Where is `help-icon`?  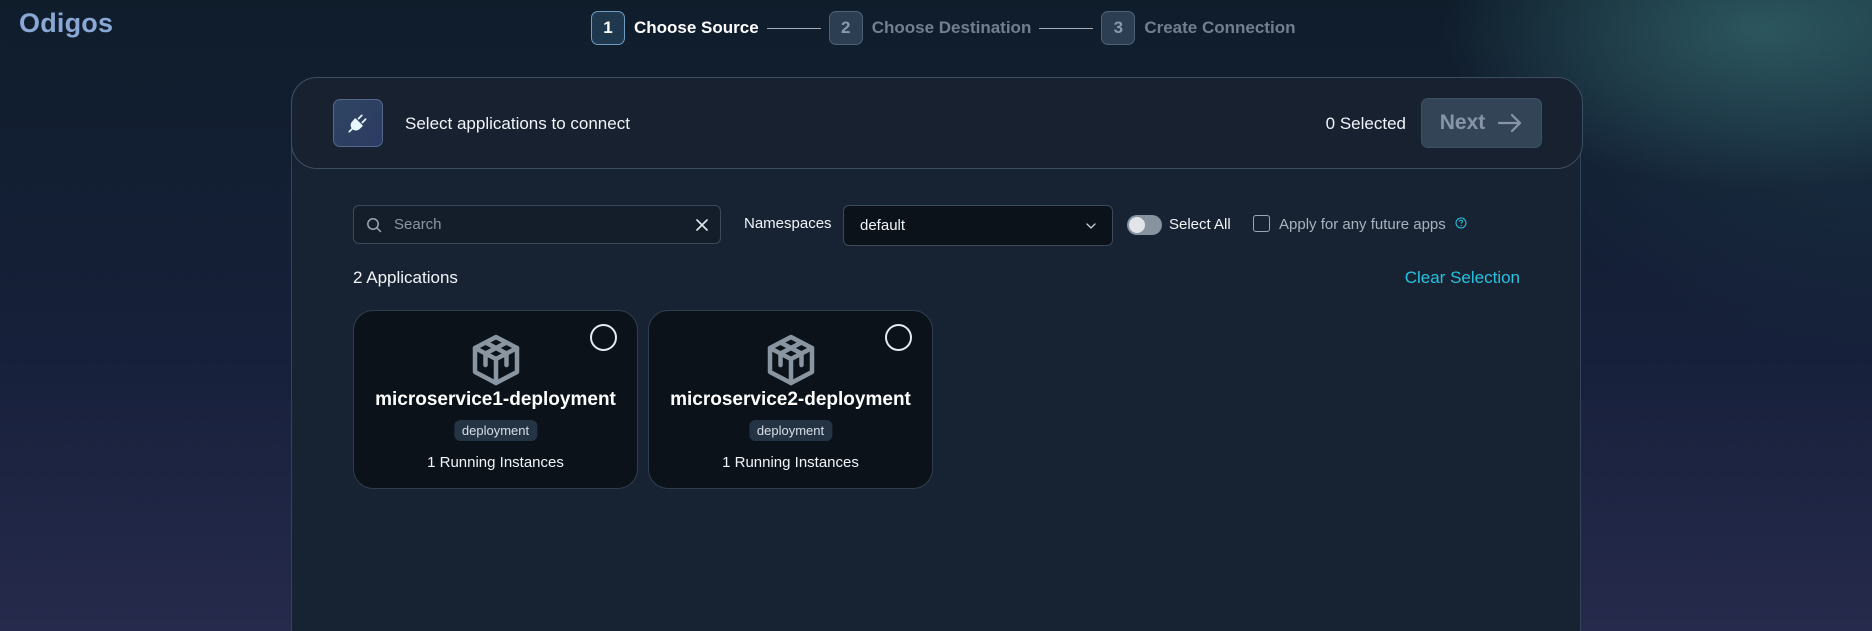 help-icon is located at coordinates (1461, 223).